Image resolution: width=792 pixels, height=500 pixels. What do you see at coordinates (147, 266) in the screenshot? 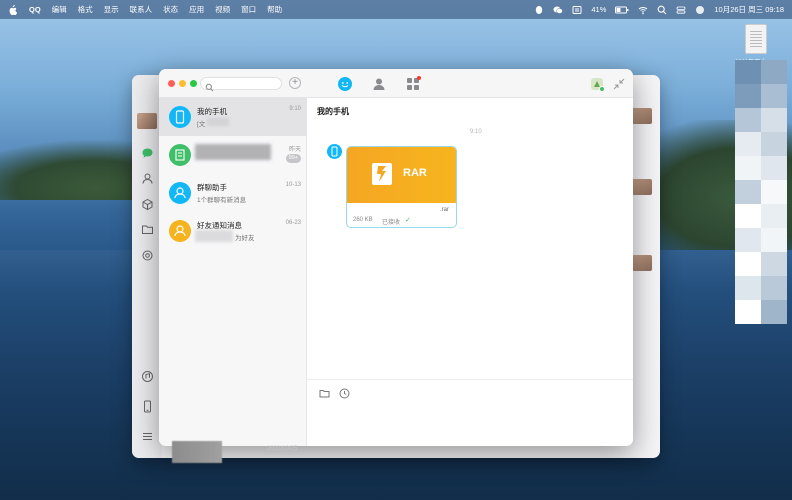
I see `back-window-sidebar` at bounding box center [147, 266].